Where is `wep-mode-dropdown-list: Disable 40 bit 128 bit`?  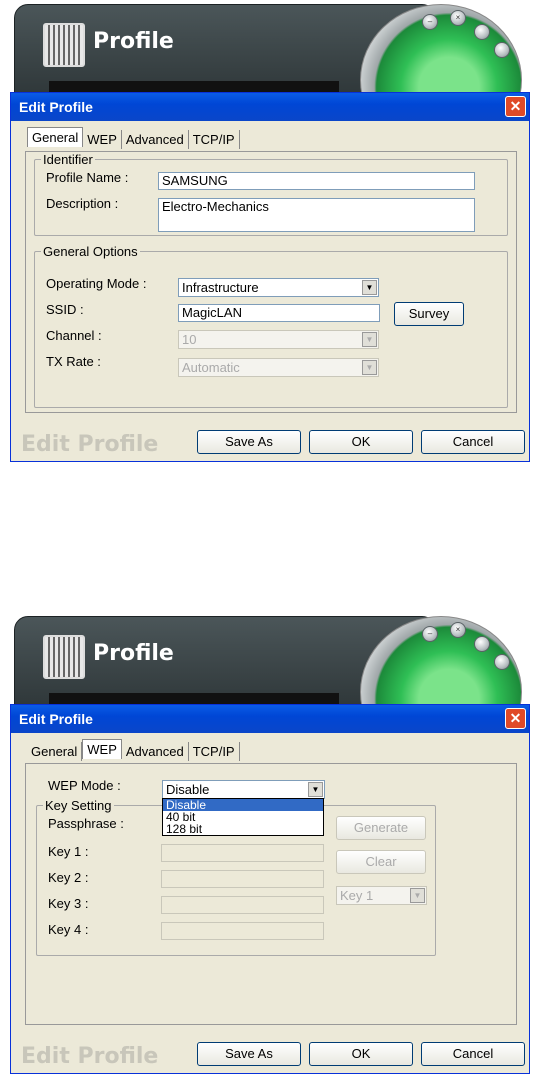
wep-mode-dropdown-list: Disable 40 bit 128 bit is located at coordinates (243, 817).